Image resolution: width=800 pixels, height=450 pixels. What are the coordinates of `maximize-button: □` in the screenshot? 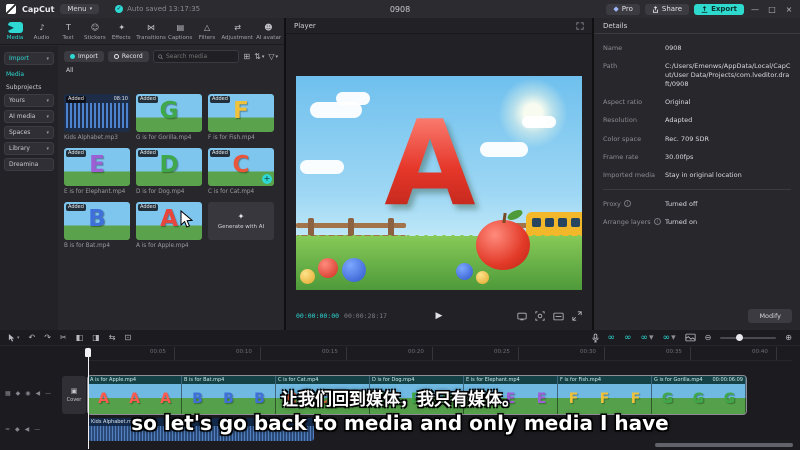 It's located at (772, 9).